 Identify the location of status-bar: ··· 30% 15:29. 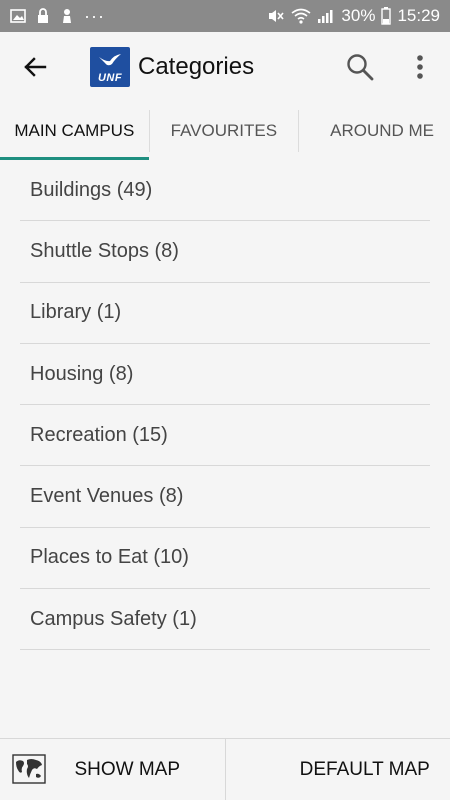
(225, 16).